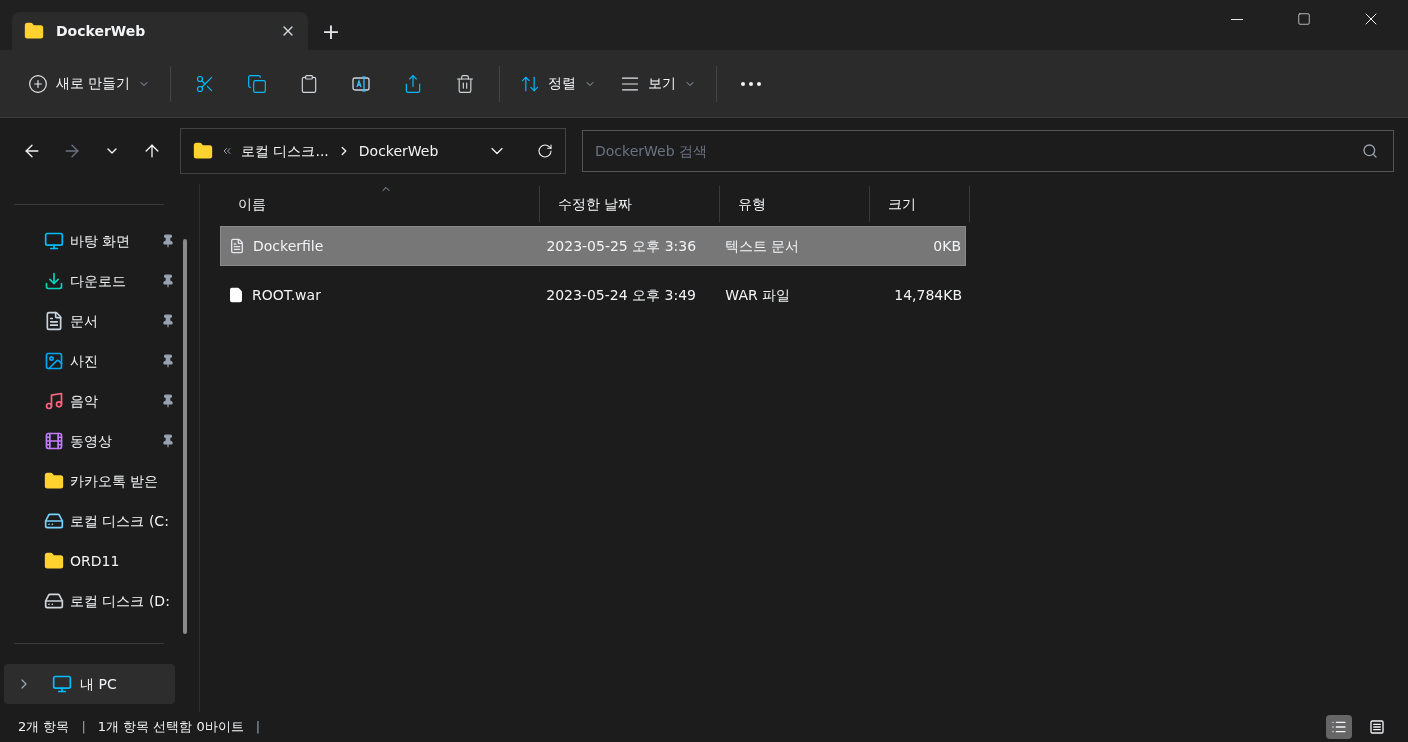 The width and height of the screenshot is (1408, 742). What do you see at coordinates (558, 83) in the screenshot?
I see `sort-button: 정렬` at bounding box center [558, 83].